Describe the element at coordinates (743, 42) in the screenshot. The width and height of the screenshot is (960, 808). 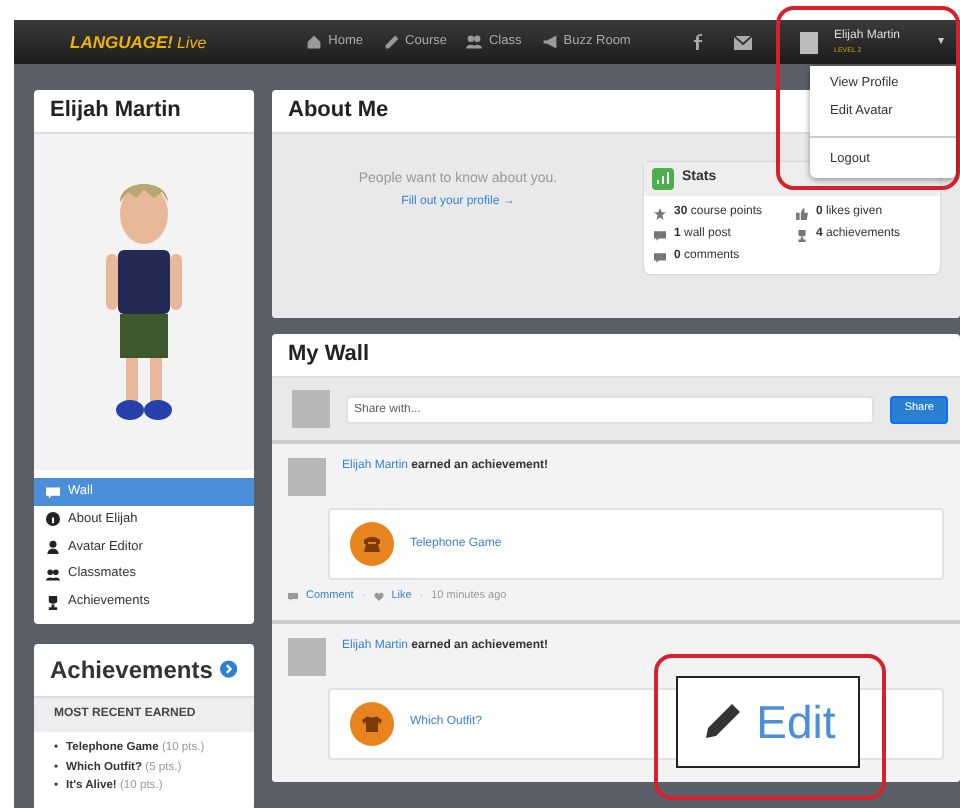
I see `mail-icon` at that location.